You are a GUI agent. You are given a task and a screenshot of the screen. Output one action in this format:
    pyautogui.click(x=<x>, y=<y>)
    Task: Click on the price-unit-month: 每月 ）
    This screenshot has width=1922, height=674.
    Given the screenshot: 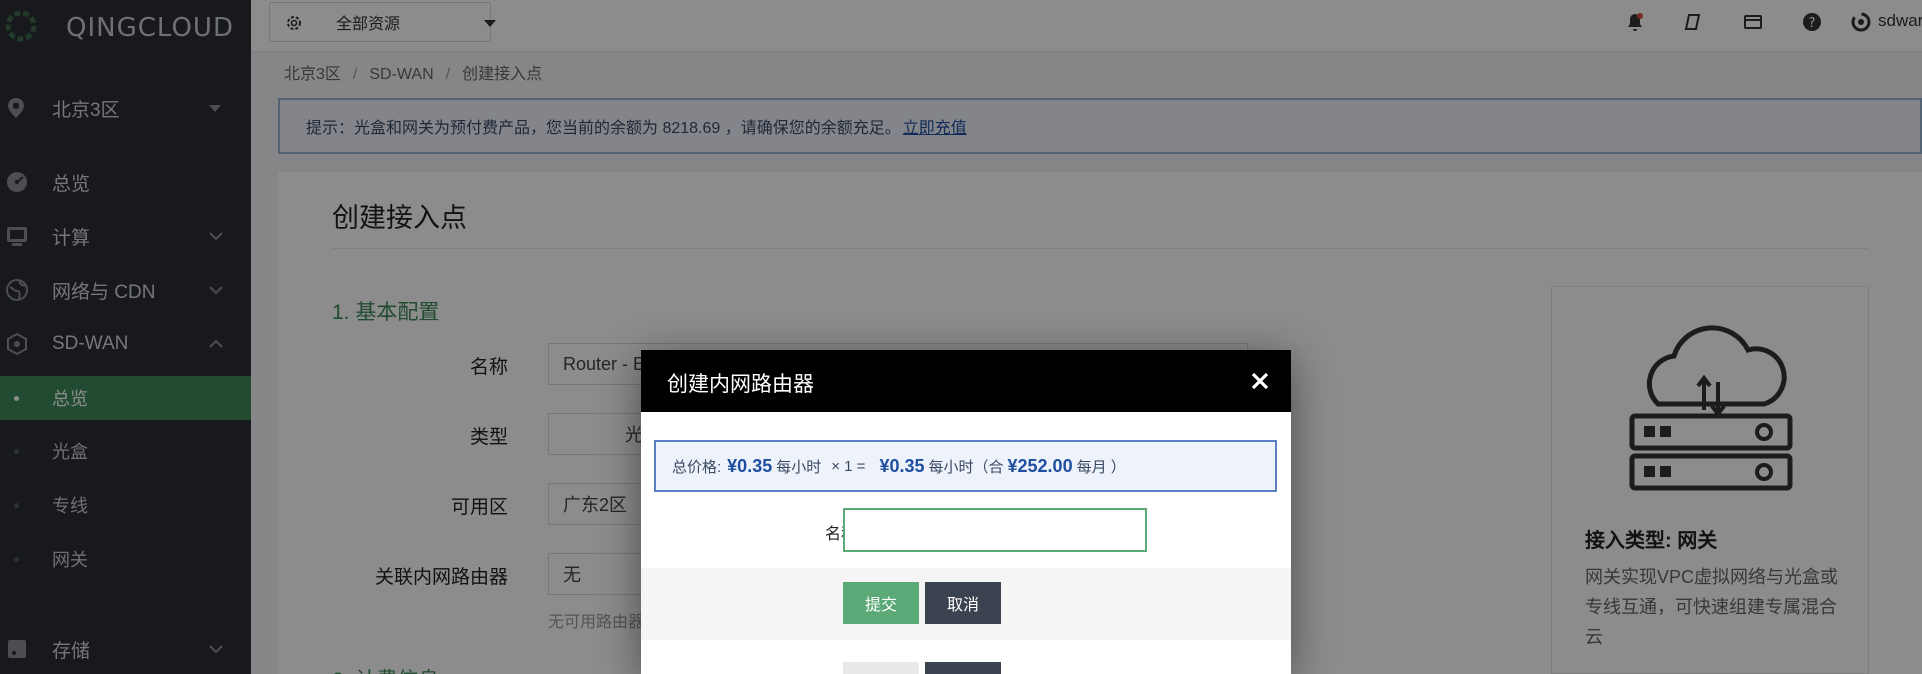 What is the action you would take?
    pyautogui.click(x=1101, y=467)
    